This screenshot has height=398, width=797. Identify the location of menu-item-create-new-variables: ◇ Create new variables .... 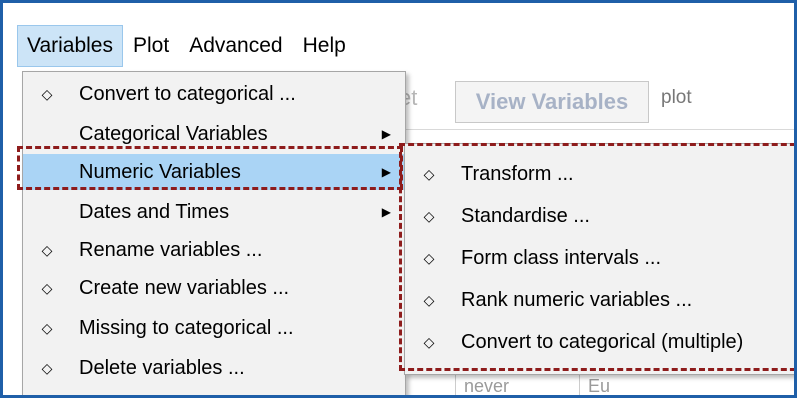
(214, 288).